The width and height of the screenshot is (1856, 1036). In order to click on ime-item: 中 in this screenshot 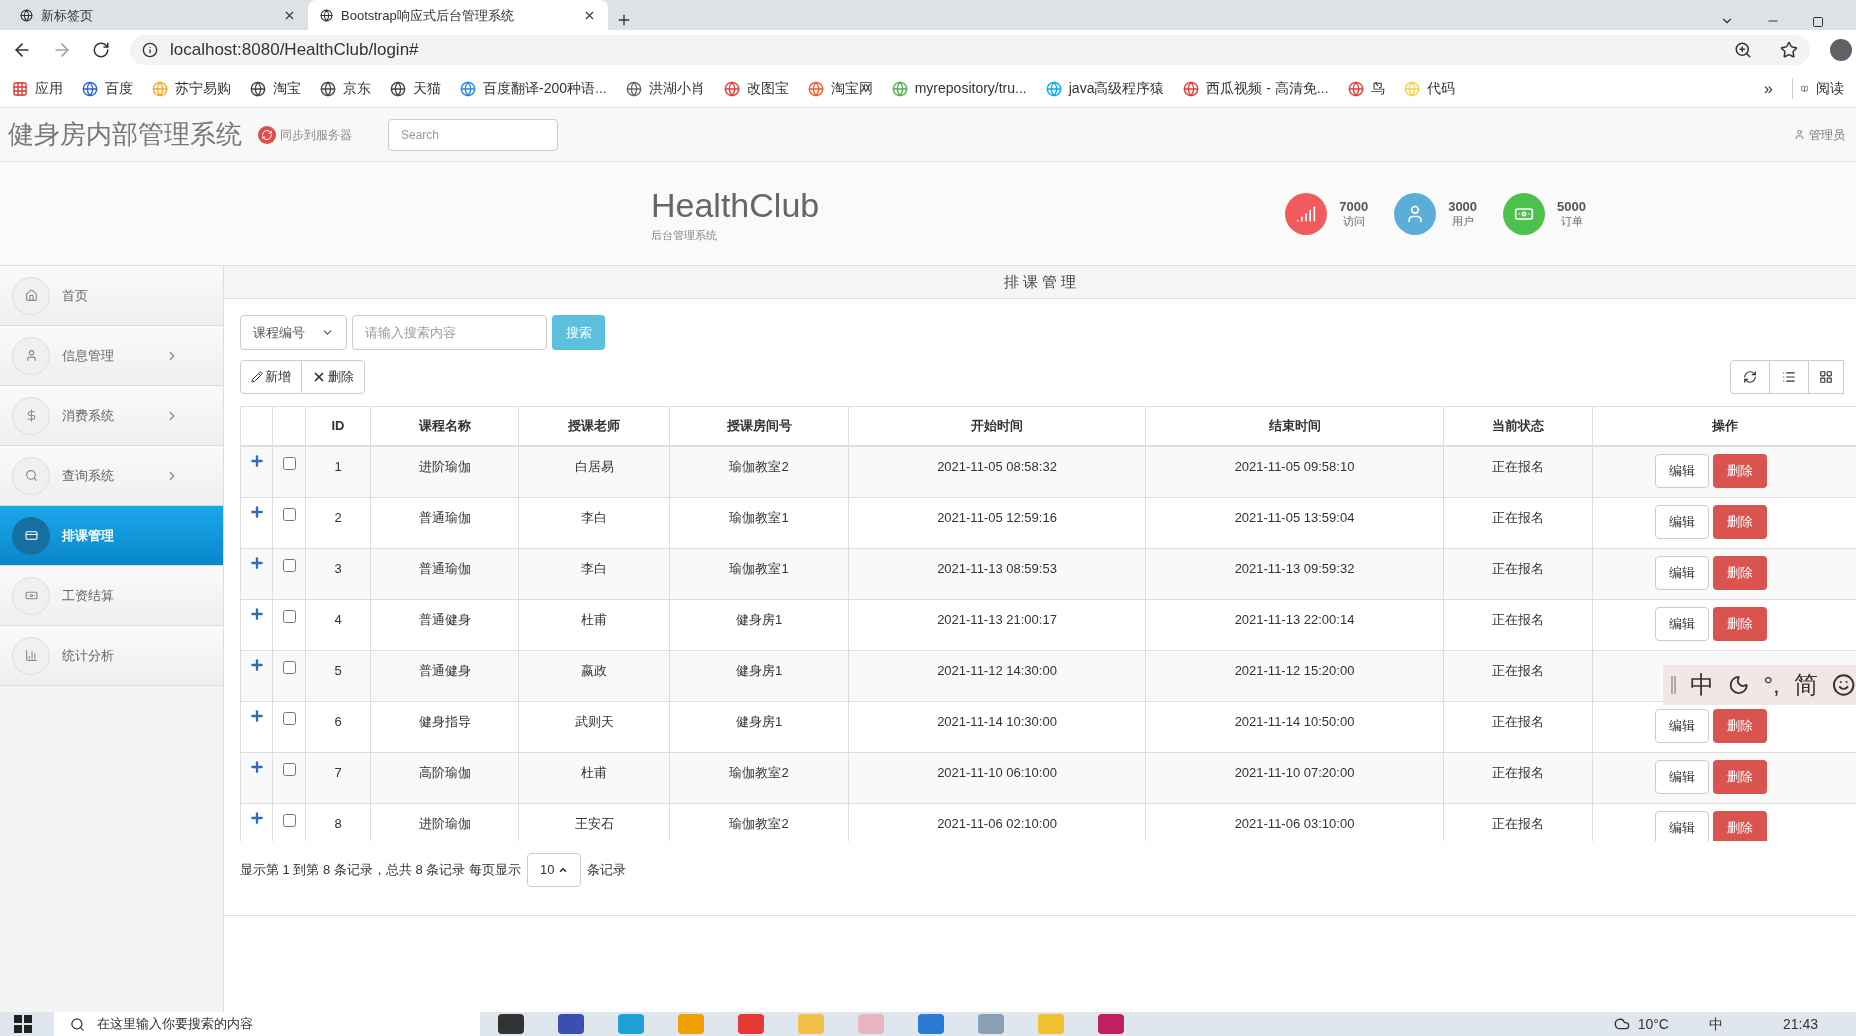, I will do `click(1701, 685)`.